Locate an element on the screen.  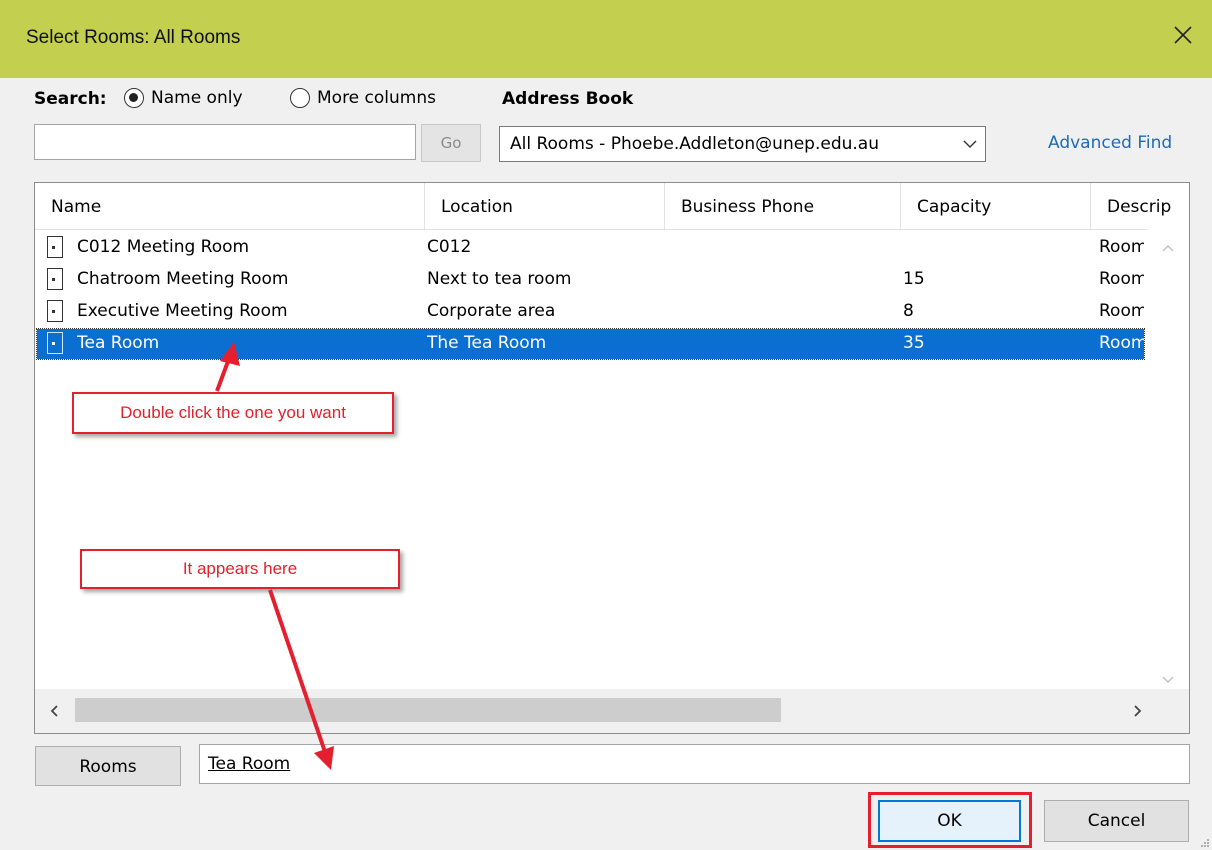
rooms-field-value: Tea Room is located at coordinates (249, 764).